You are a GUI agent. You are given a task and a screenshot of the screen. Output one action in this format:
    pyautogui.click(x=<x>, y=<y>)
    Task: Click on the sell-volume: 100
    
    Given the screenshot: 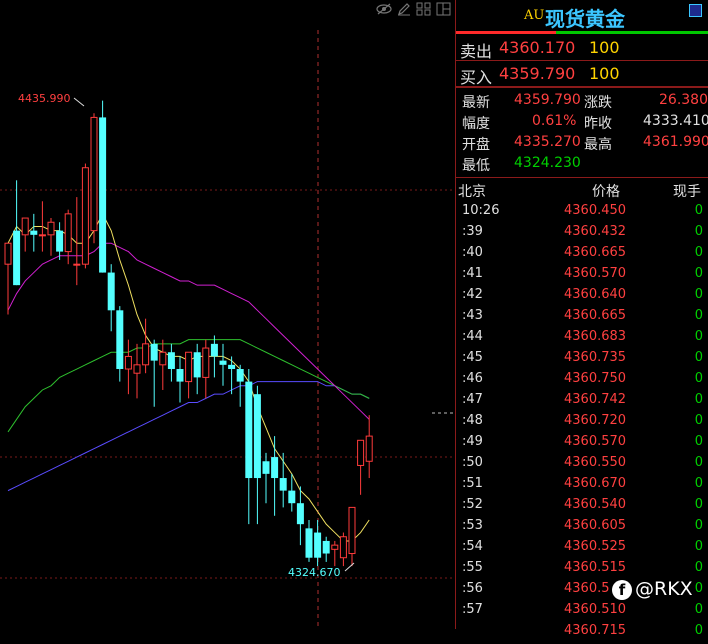 What is the action you would take?
    pyautogui.click(x=604, y=47)
    